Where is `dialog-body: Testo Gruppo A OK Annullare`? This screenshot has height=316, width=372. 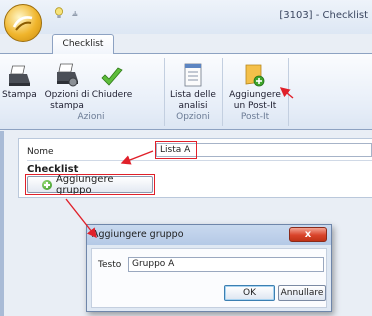 dialog-body: Testo Gruppo A OK Annullare is located at coordinates (209, 278).